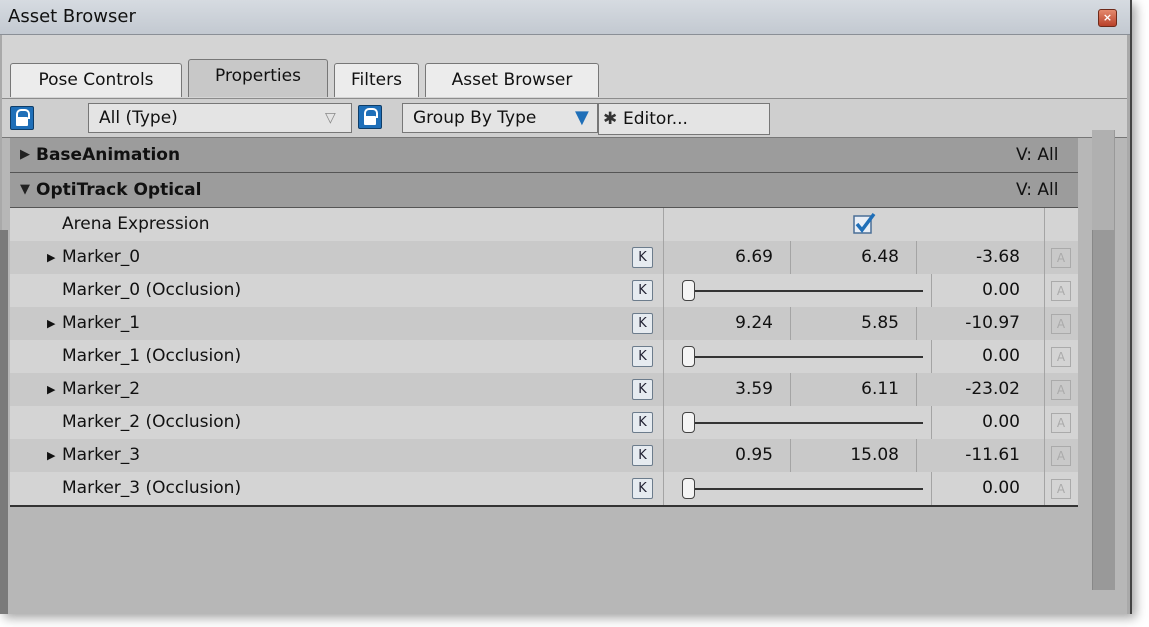 This screenshot has width=1149, height=627. Describe the element at coordinates (512, 80) in the screenshot. I see `tab-asset-browser: Asset Browser` at that location.